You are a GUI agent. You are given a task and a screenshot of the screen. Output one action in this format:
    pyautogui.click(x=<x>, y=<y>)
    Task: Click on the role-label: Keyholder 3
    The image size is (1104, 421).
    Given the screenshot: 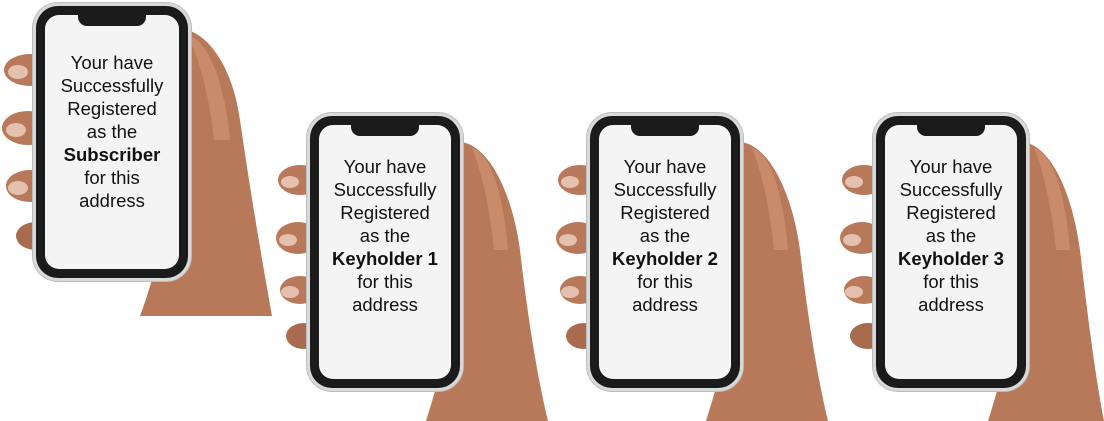 What is the action you would take?
    pyautogui.click(x=951, y=258)
    